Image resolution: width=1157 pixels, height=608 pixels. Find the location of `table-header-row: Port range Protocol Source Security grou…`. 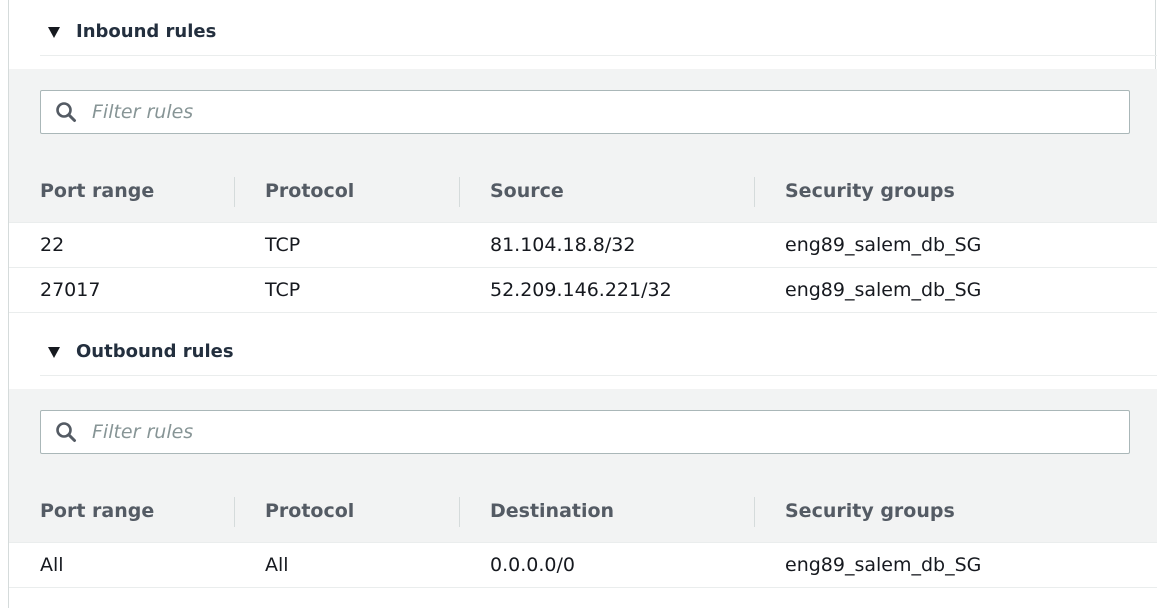

table-header-row: Port range Protocol Source Security grou… is located at coordinates (583, 191).